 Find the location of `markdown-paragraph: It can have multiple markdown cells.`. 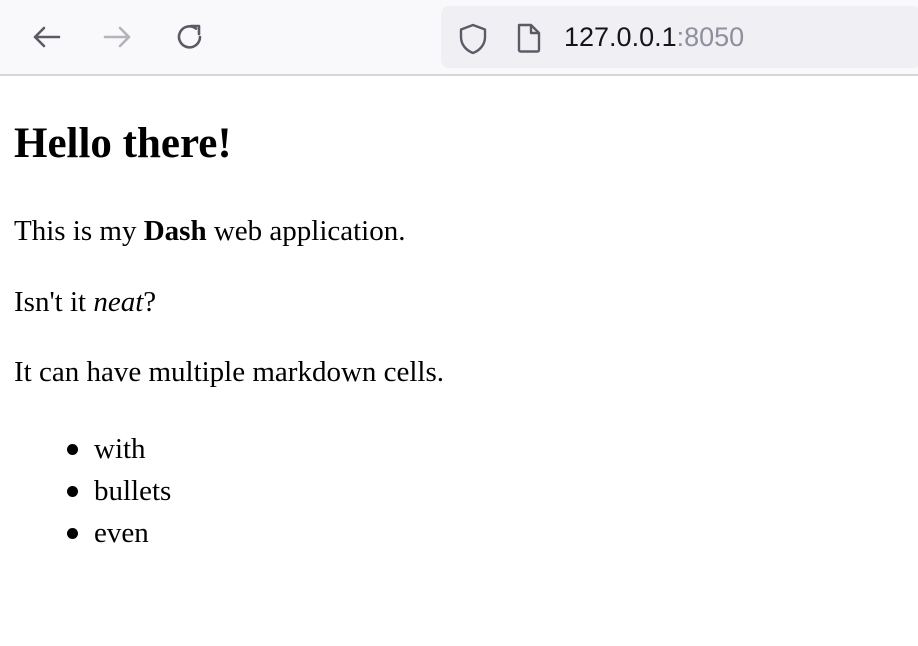

markdown-paragraph: It can have multiple markdown cells. is located at coordinates (229, 372).